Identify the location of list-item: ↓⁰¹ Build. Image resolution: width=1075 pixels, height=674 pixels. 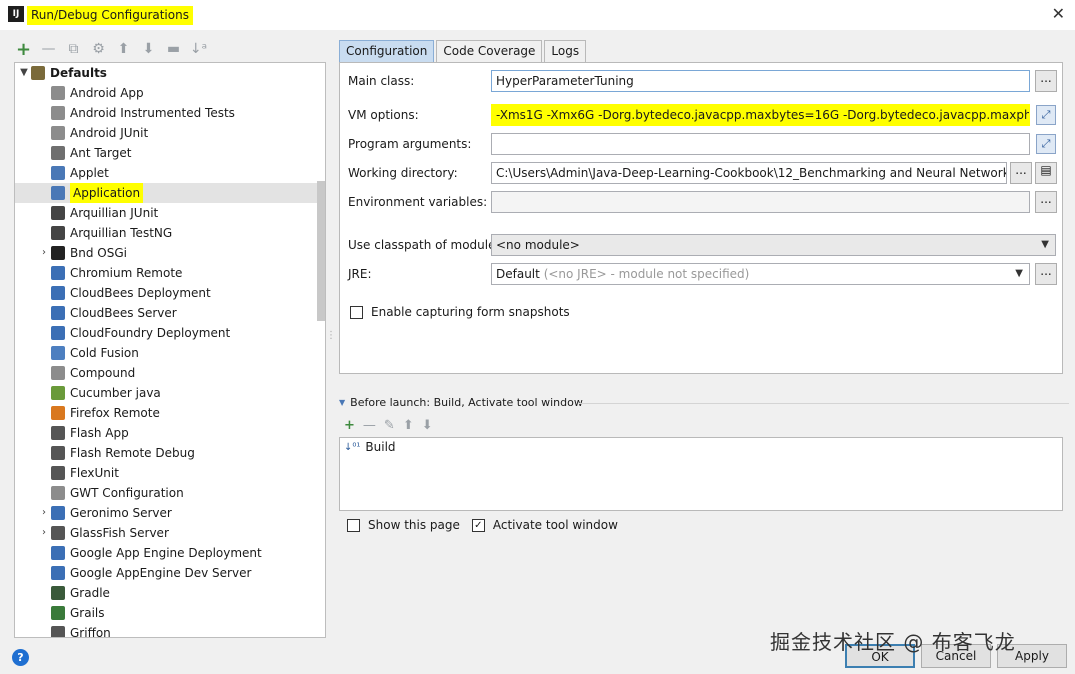
(370, 447).